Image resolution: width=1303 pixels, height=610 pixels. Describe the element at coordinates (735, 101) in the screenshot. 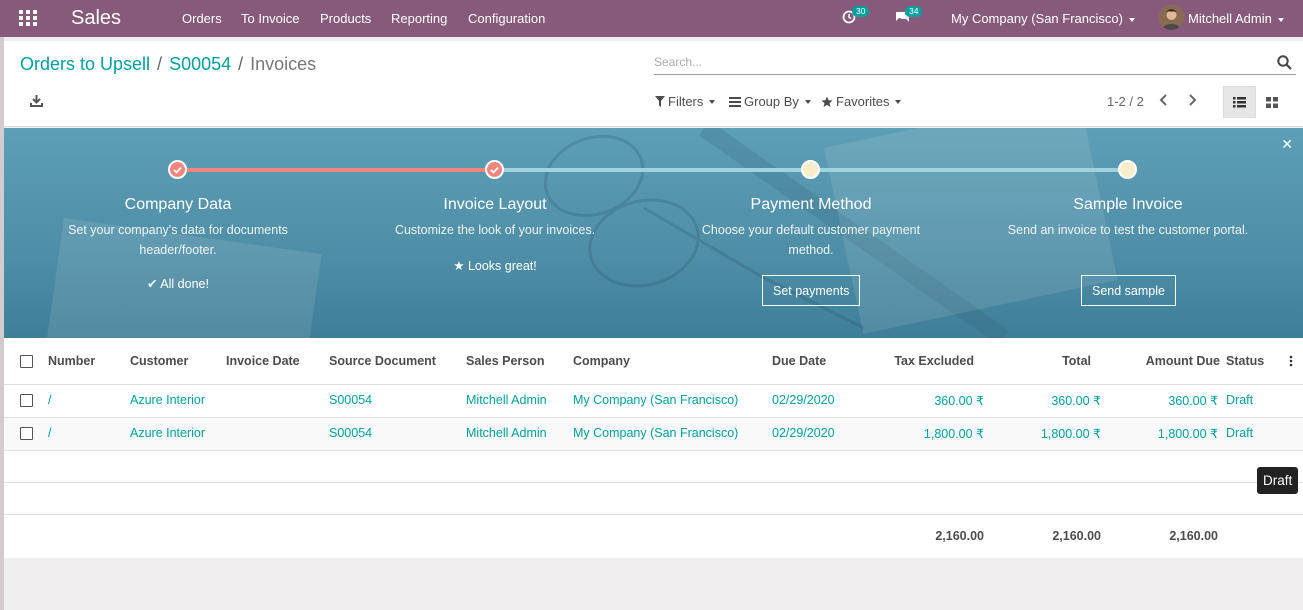

I see `bars-icon` at that location.